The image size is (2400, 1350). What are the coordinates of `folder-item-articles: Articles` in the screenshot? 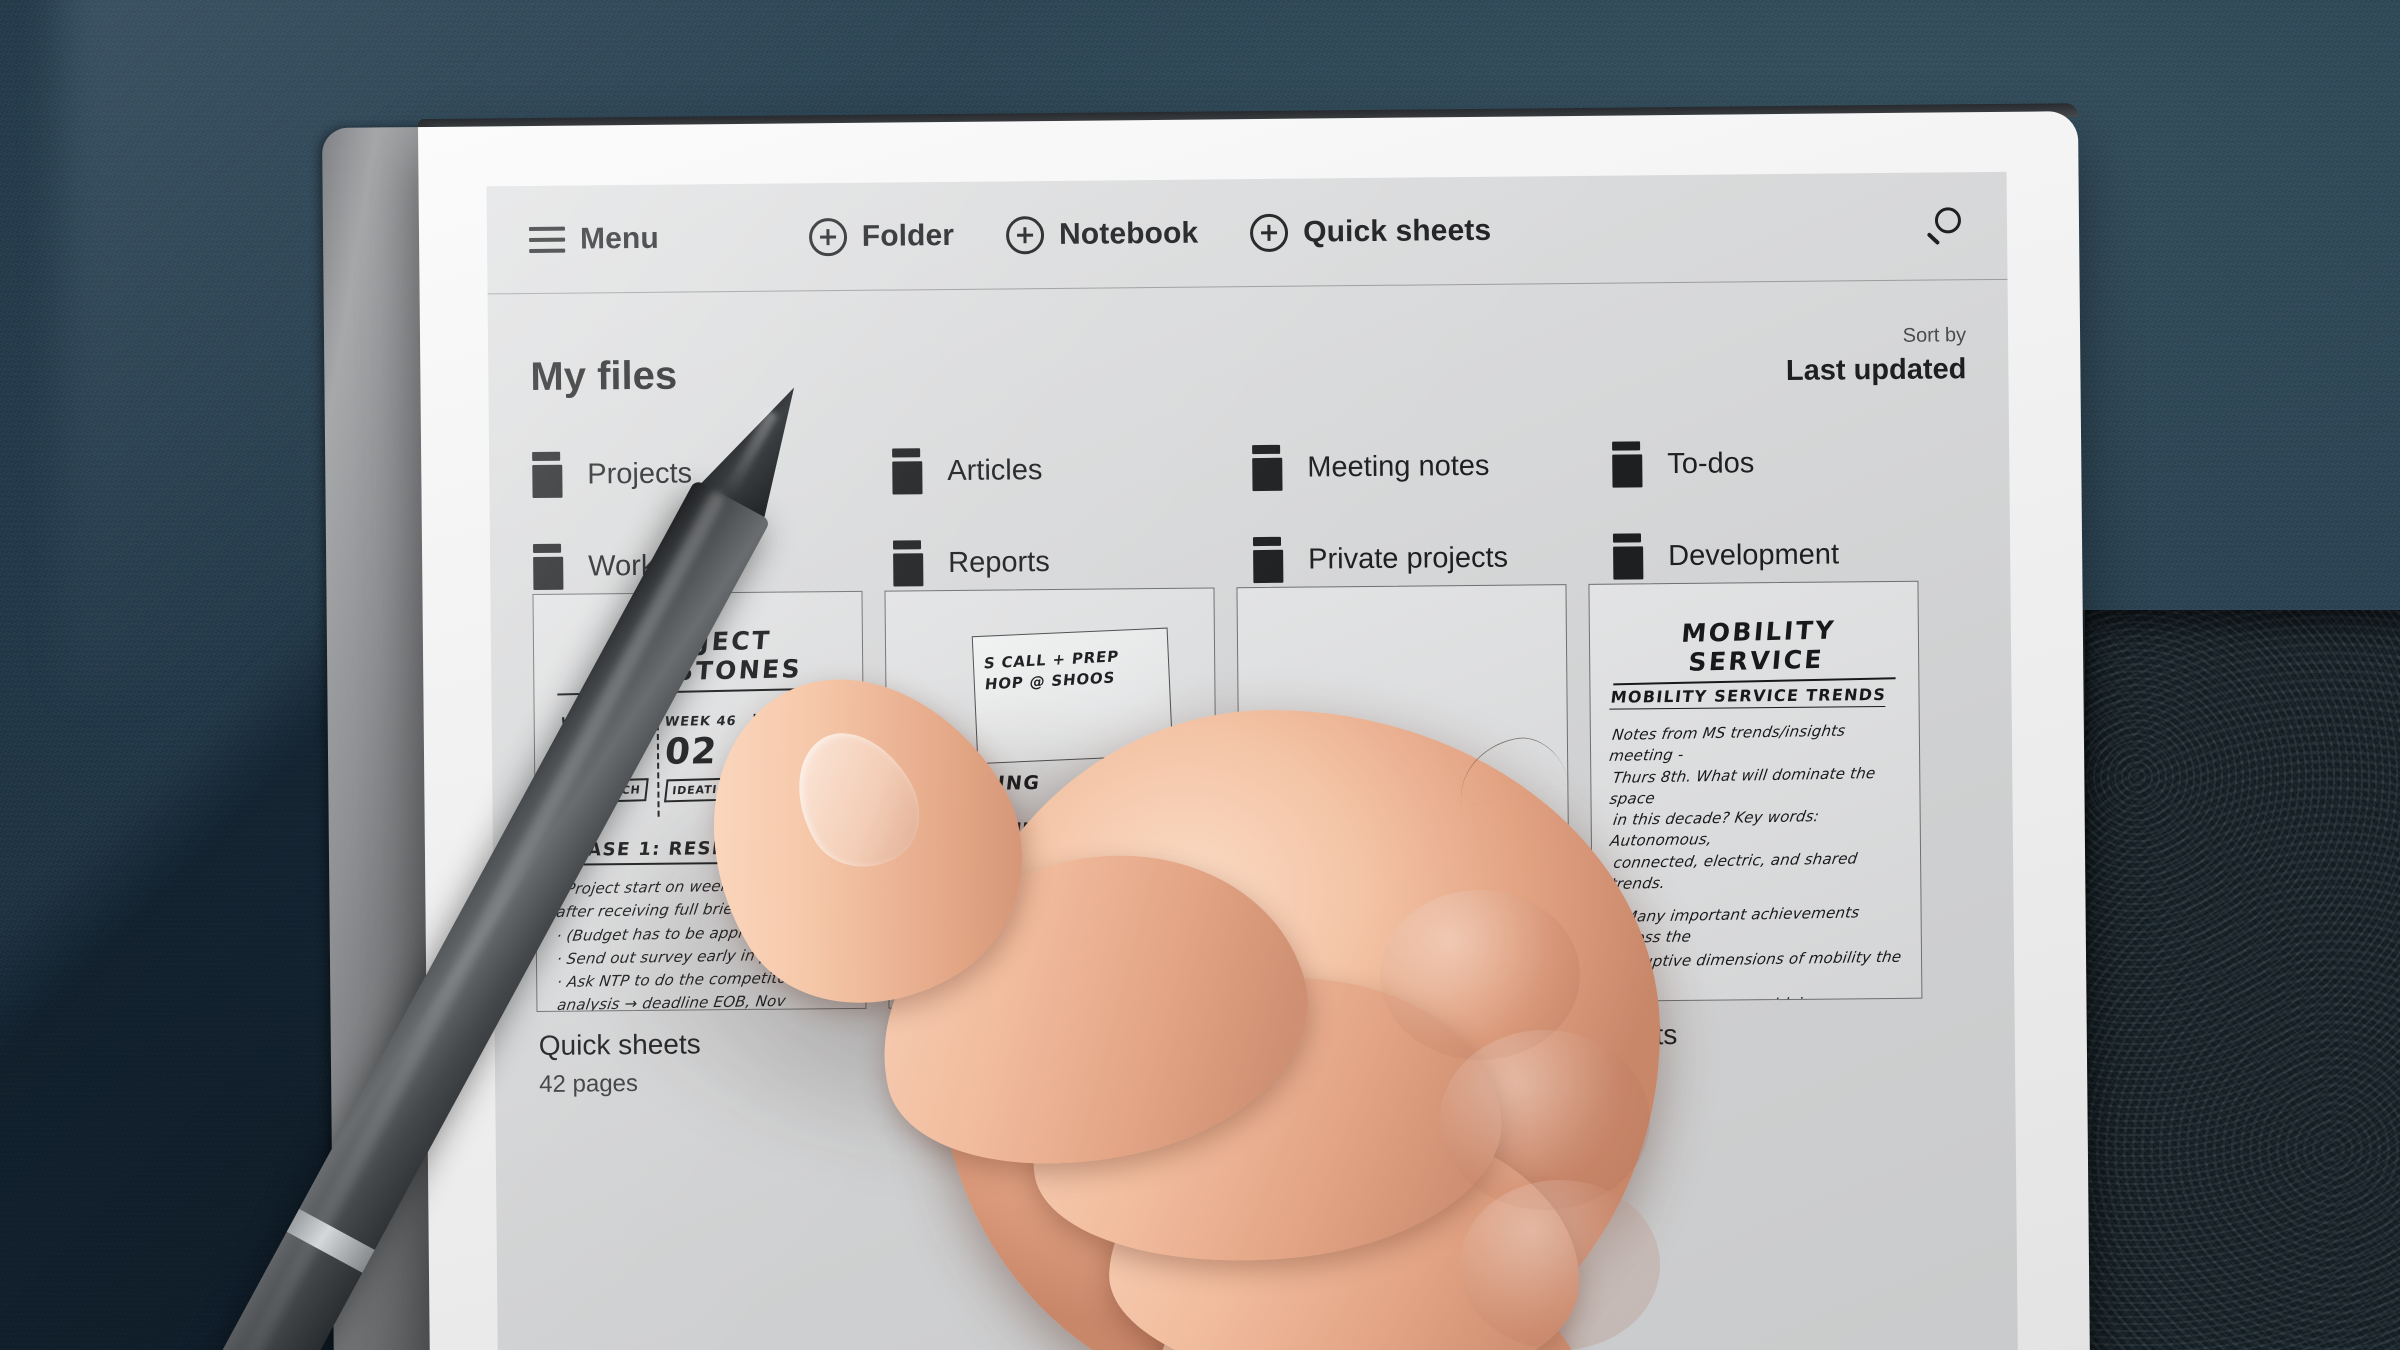 It's located at (1071, 469).